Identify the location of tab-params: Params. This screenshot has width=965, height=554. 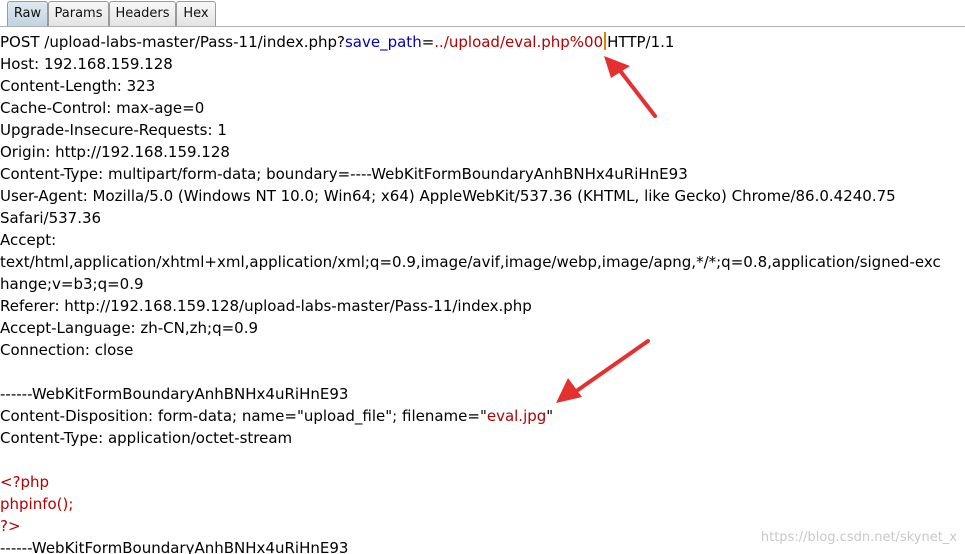
(78, 13).